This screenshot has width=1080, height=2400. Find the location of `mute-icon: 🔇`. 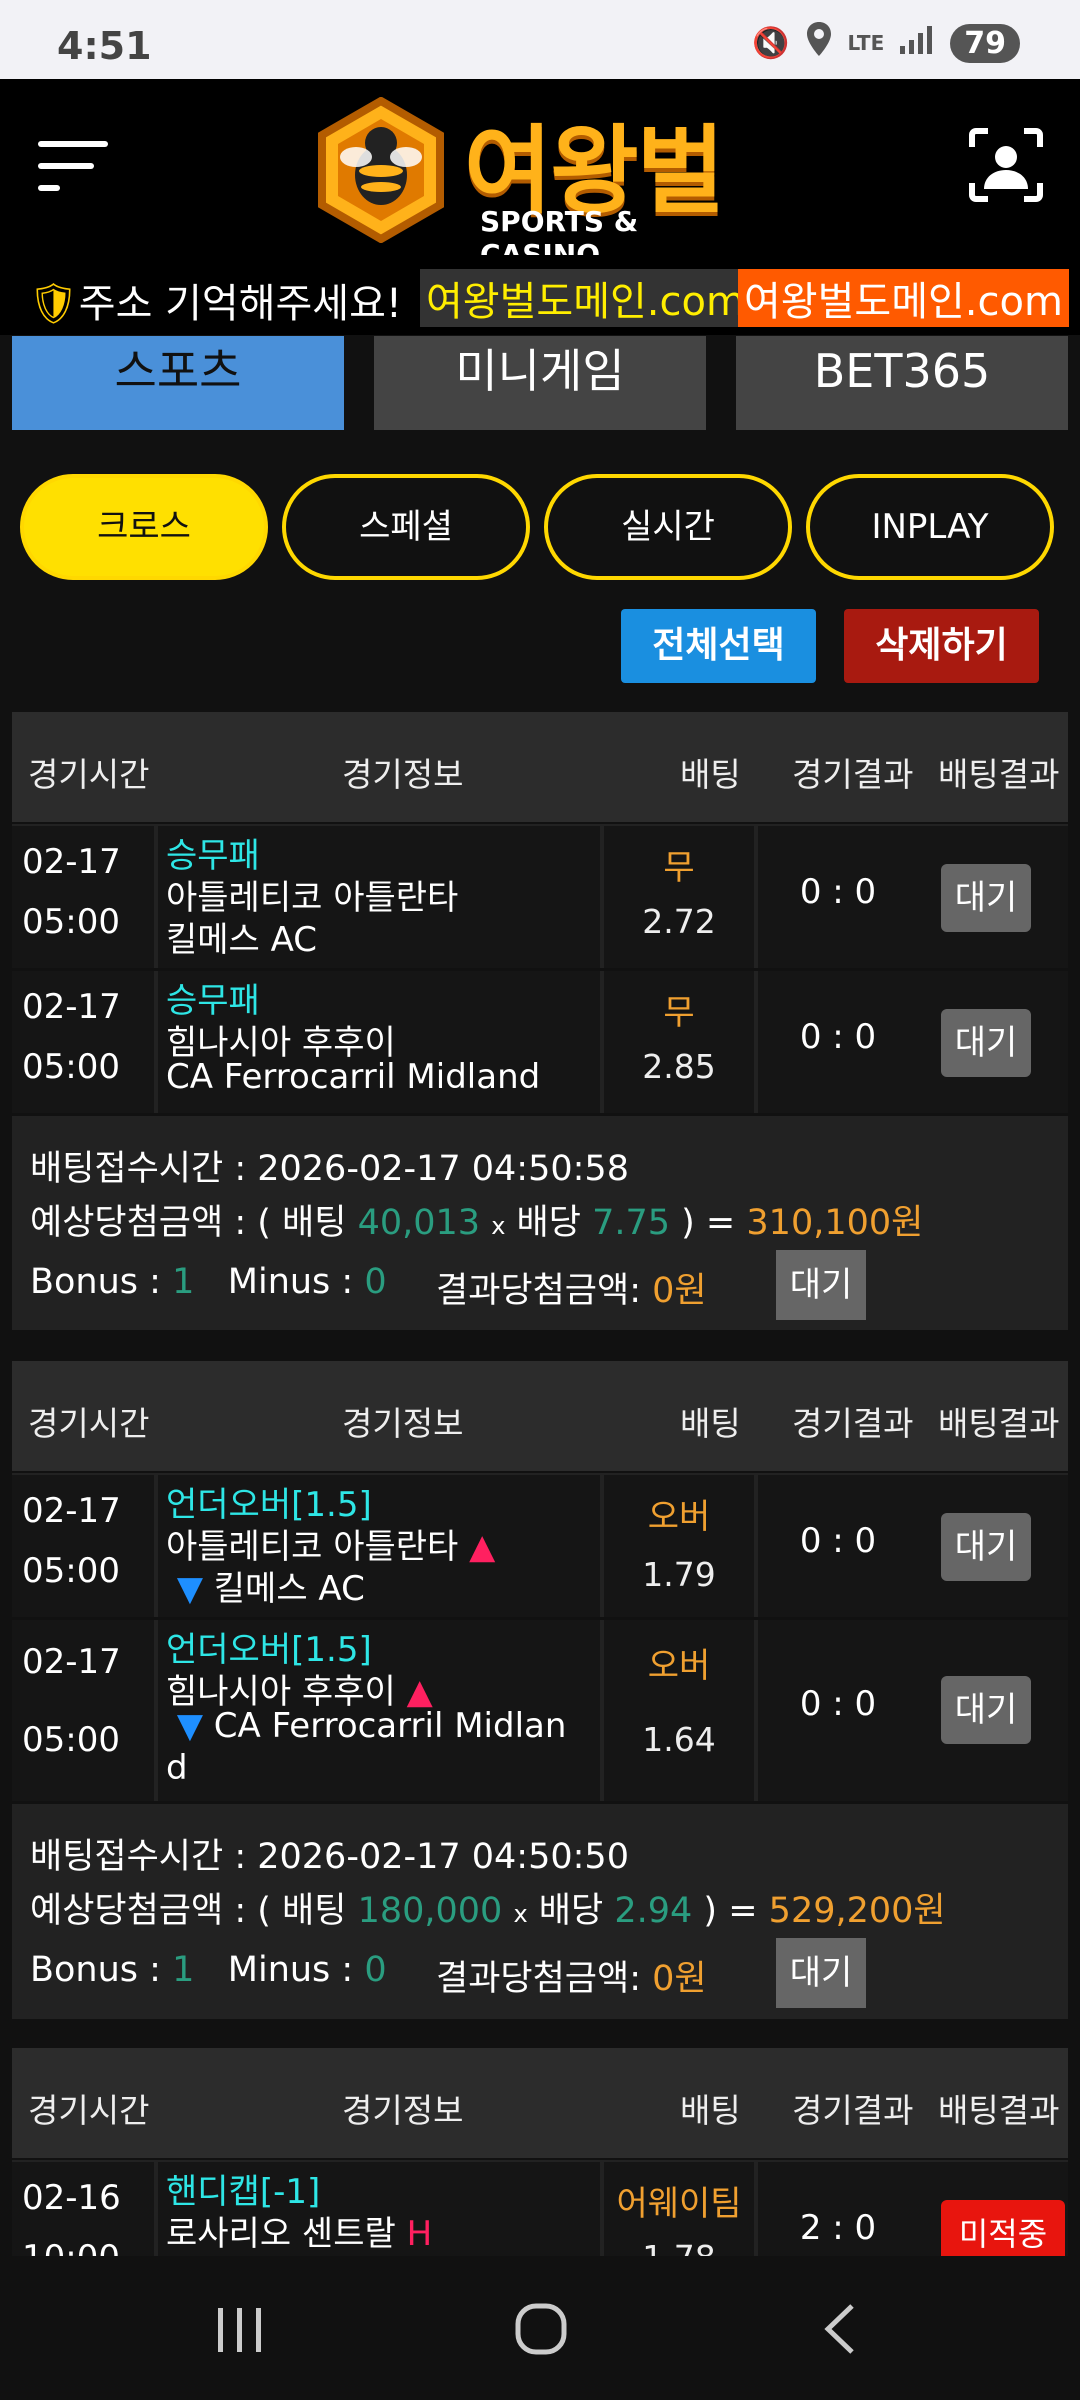

mute-icon: 🔇 is located at coordinates (771, 43).